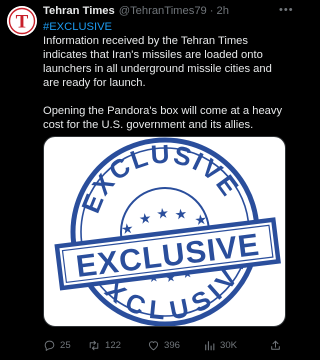 The height and width of the screenshot is (360, 320). I want to click on reply-count: 25, so click(65, 345).